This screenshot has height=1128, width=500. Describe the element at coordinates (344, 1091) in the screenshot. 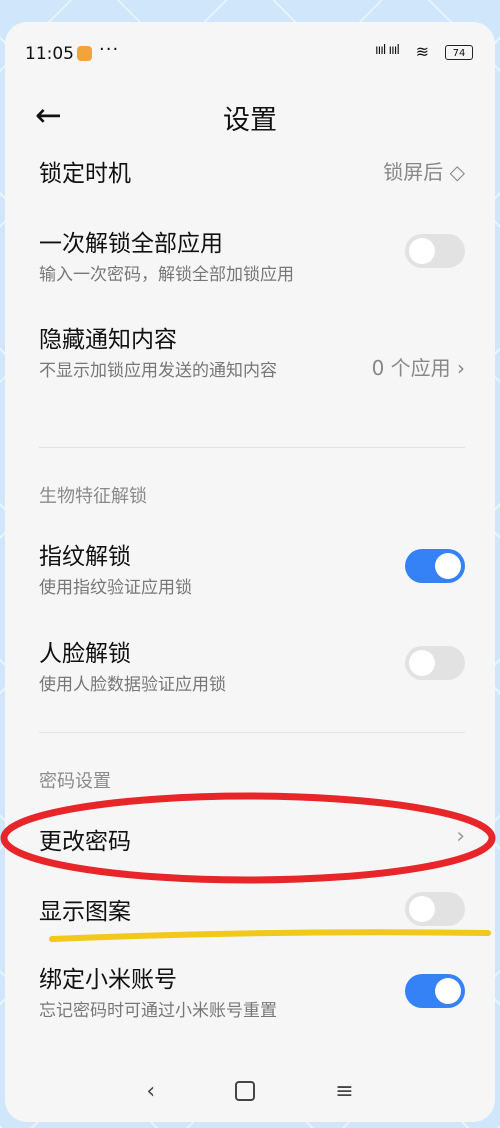

I see `nav-menu-icon: ≡` at that location.